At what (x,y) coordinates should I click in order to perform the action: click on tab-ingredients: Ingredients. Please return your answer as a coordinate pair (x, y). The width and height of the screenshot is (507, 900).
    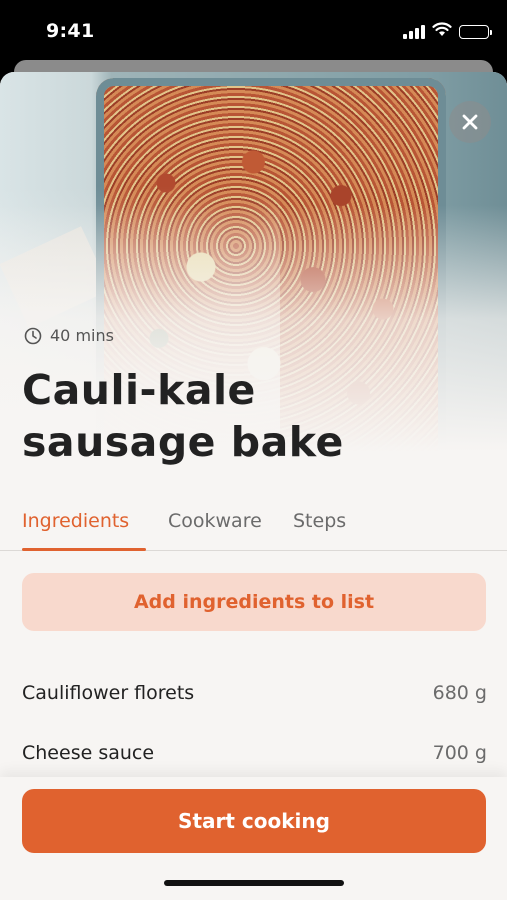
    Looking at the image, I should click on (75, 521).